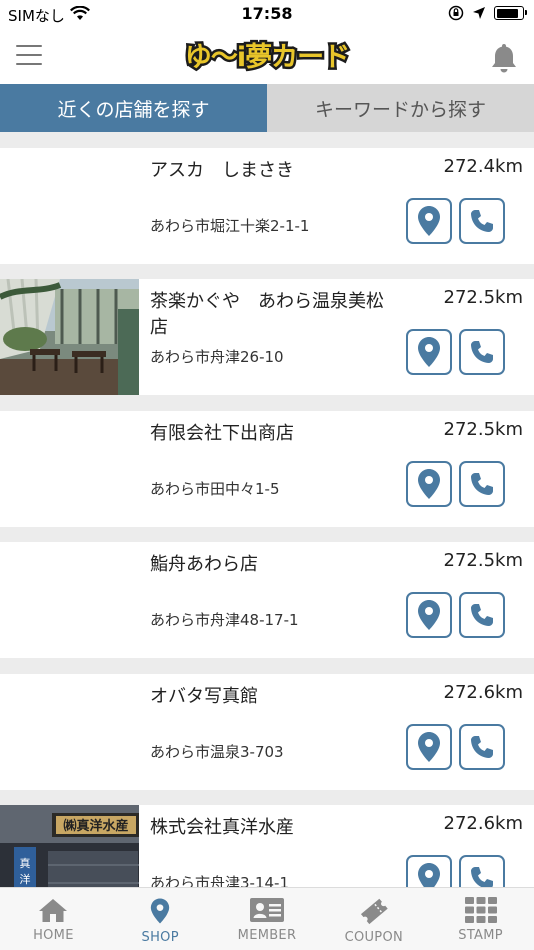 This screenshot has height=950, width=534. I want to click on tab-member: MEMBER, so click(267, 919).